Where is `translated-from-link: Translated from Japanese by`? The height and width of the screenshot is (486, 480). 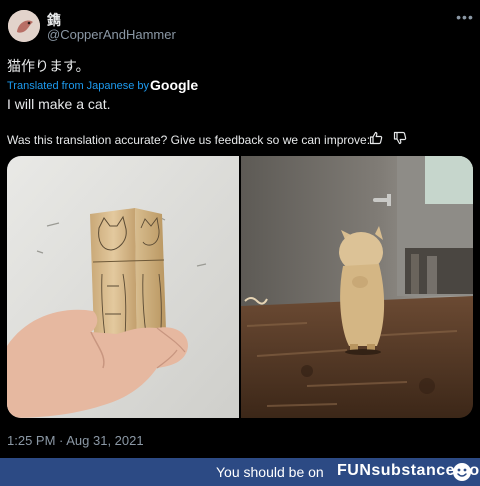 translated-from-link: Translated from Japanese by is located at coordinates (78, 86).